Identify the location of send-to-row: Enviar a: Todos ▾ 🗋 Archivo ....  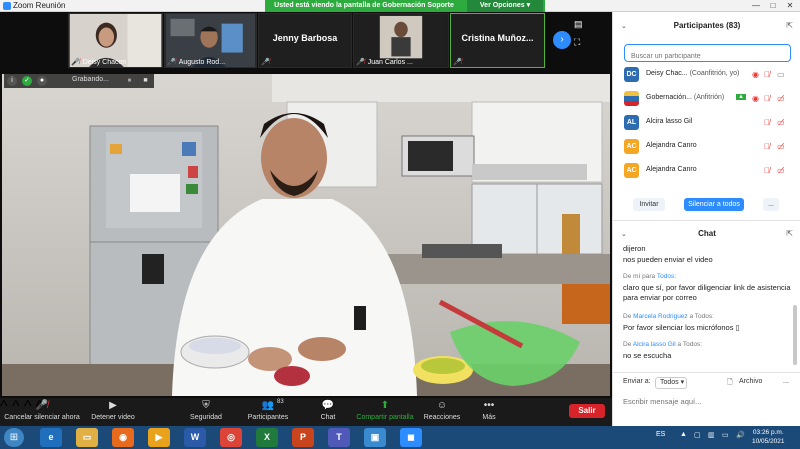
(708, 383).